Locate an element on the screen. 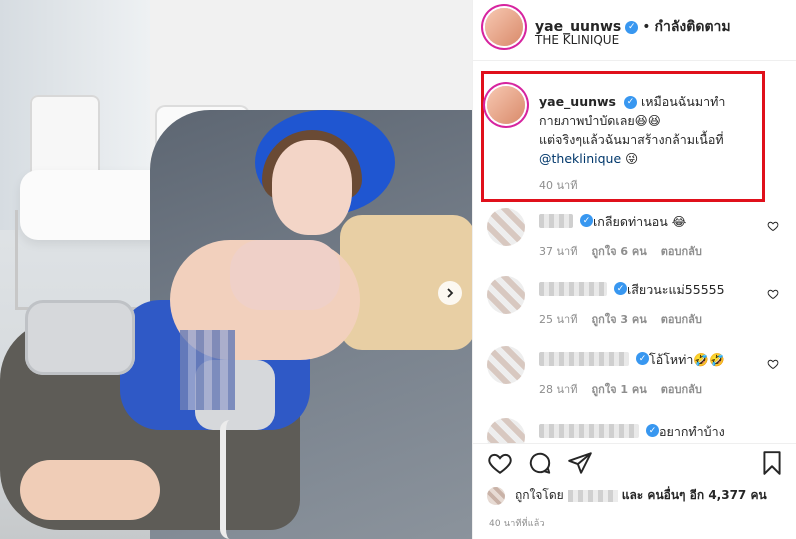 Image resolution: width=796 pixels, height=539 pixels. likes-summary: ถูกใจโดย และ คนอื่นๆ อีก 4,377 คน is located at coordinates (627, 495).